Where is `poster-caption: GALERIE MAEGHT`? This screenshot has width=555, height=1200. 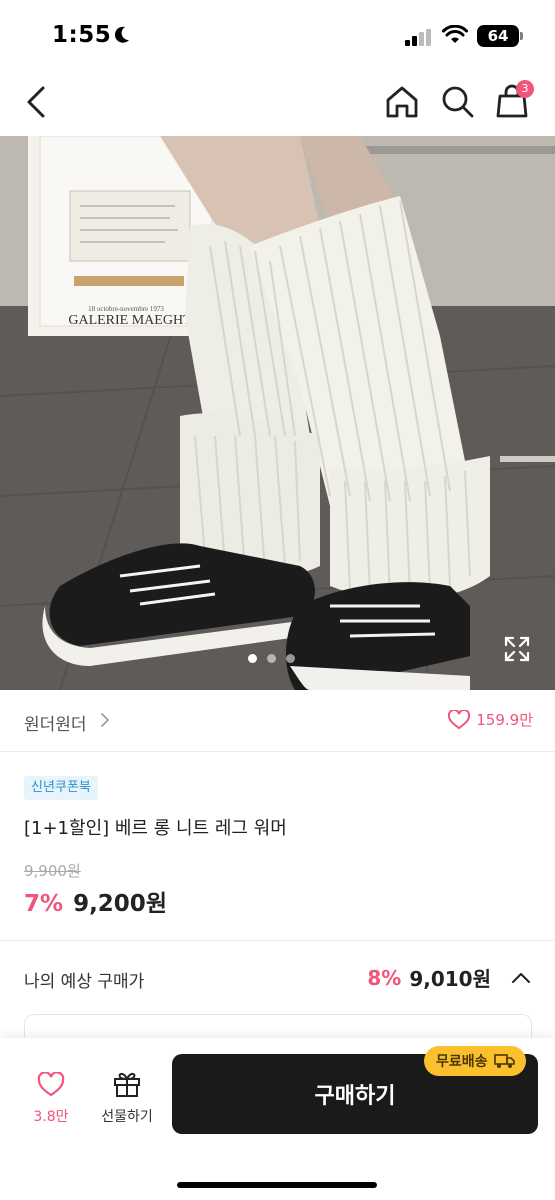
poster-caption: GALERIE MAEGHT is located at coordinates (130, 320).